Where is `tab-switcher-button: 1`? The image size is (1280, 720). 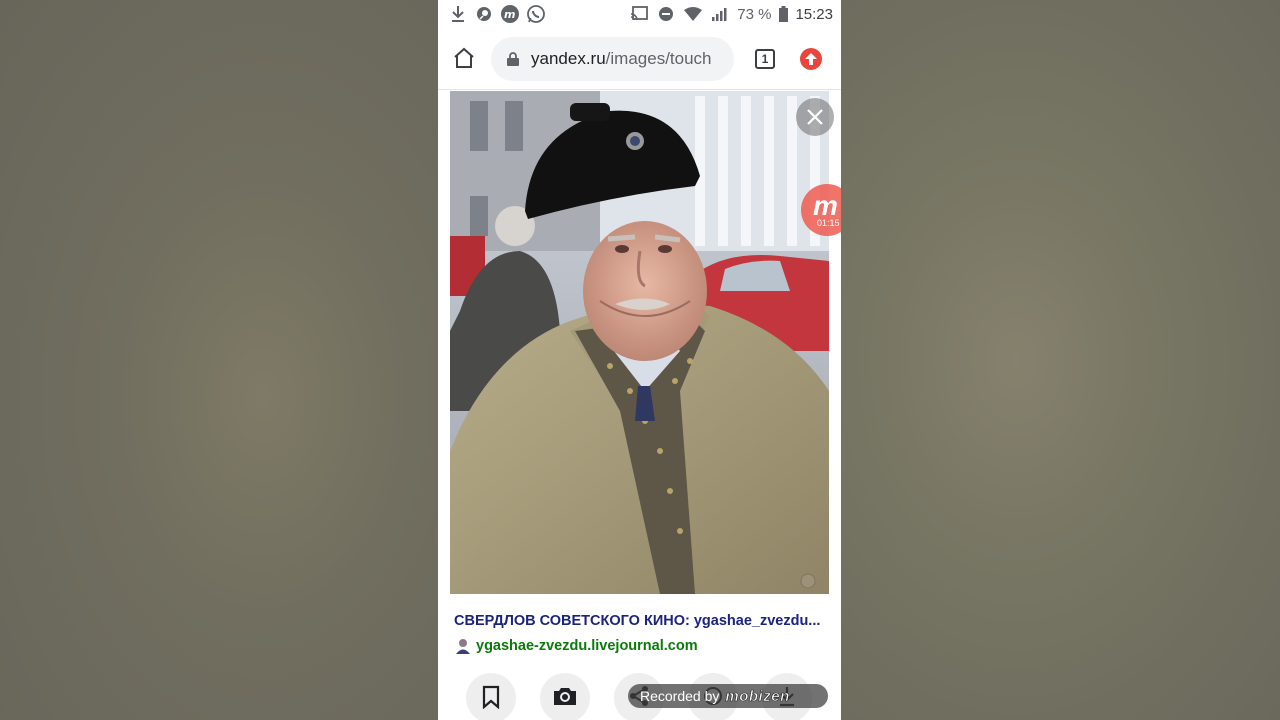
tab-switcher-button: 1 is located at coordinates (765, 59).